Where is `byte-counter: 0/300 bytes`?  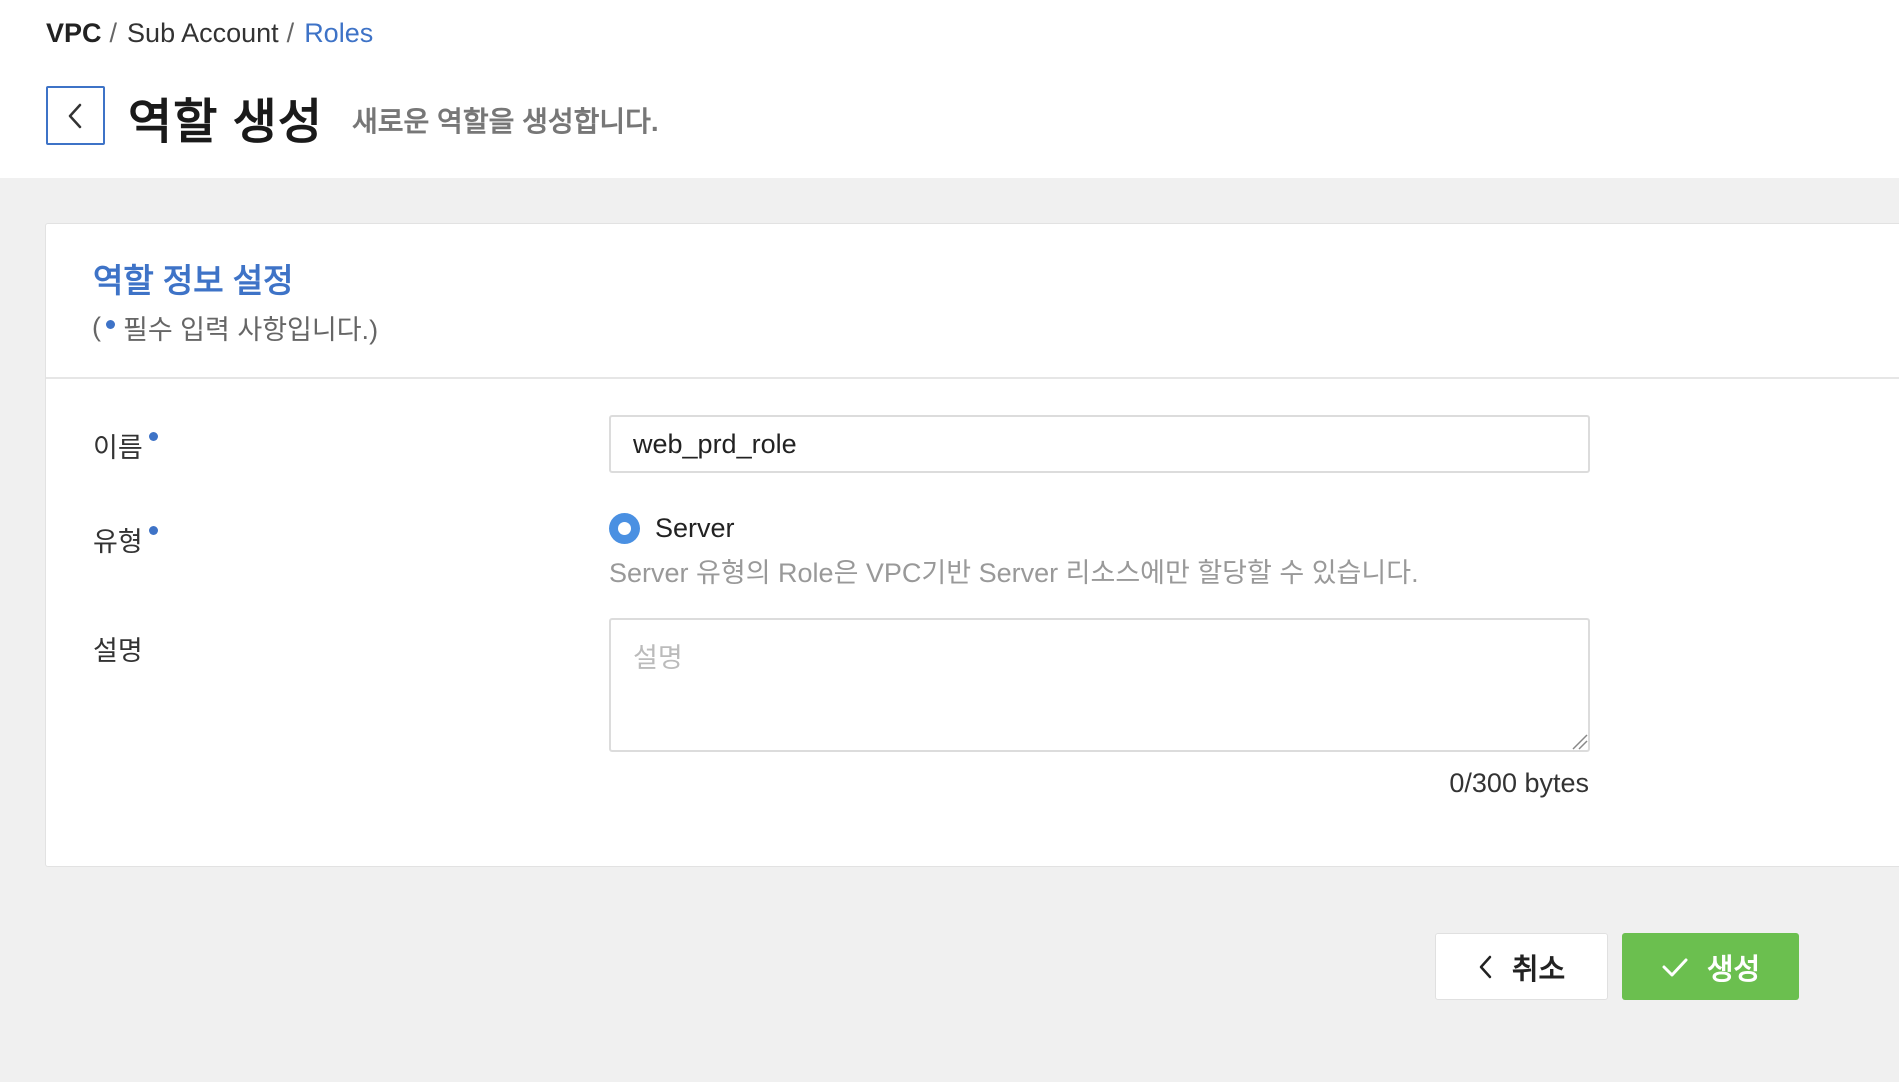
byte-counter: 0/300 bytes is located at coordinates (1519, 783).